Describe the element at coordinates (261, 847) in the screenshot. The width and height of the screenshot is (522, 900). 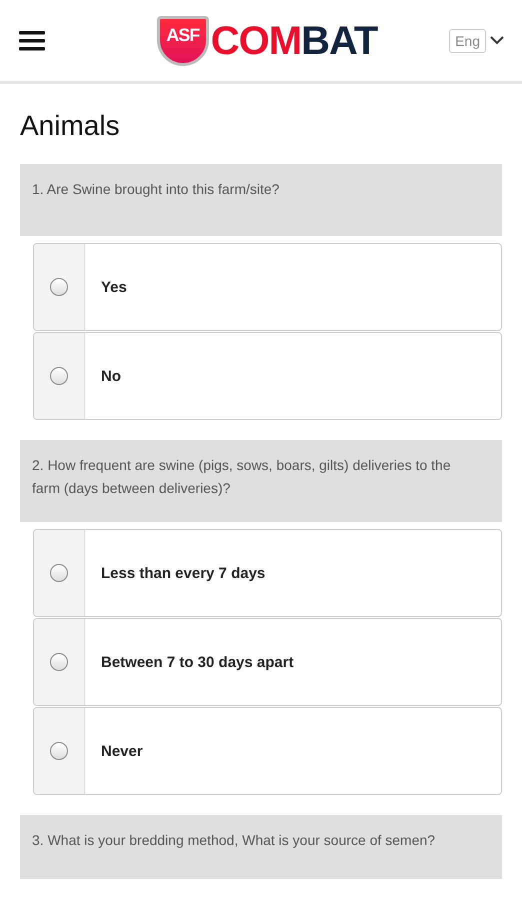
I see `question-text: 3. What is your bredding method, What is your source of semen?` at that location.